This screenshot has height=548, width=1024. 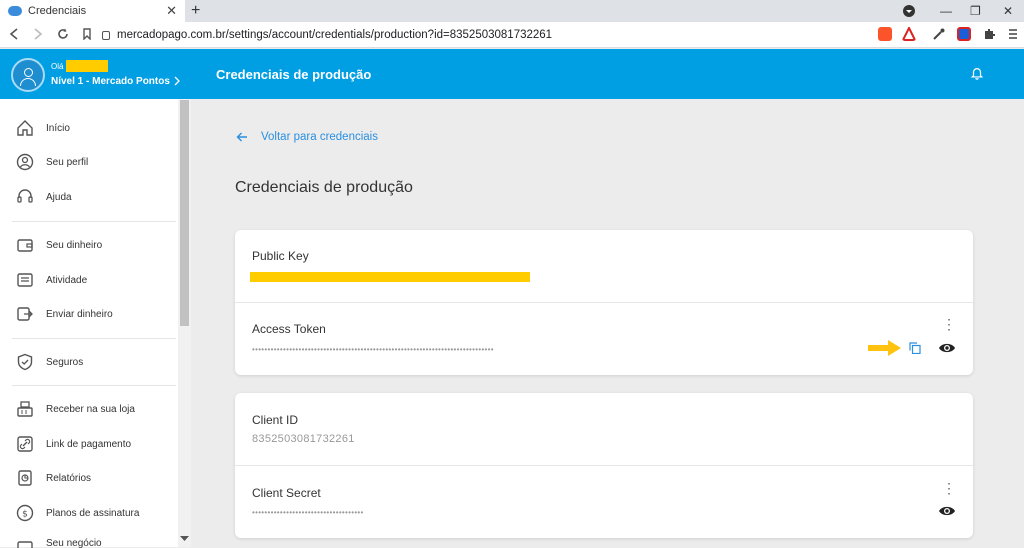 What do you see at coordinates (88, 362) in the screenshot?
I see `sidebar-item-seguros: Seguros` at bounding box center [88, 362].